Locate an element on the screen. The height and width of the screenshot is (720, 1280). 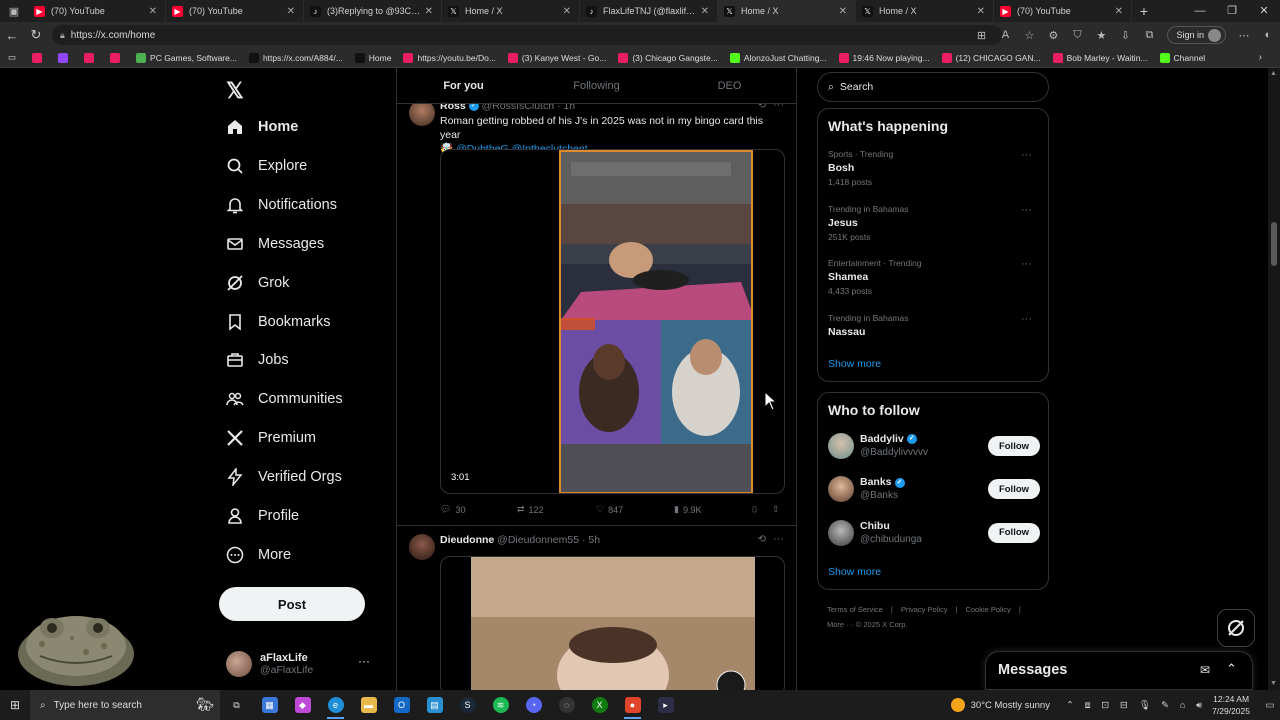
url-field: 🔒︎ https://x.com/home is located at coordinates (527, 35).